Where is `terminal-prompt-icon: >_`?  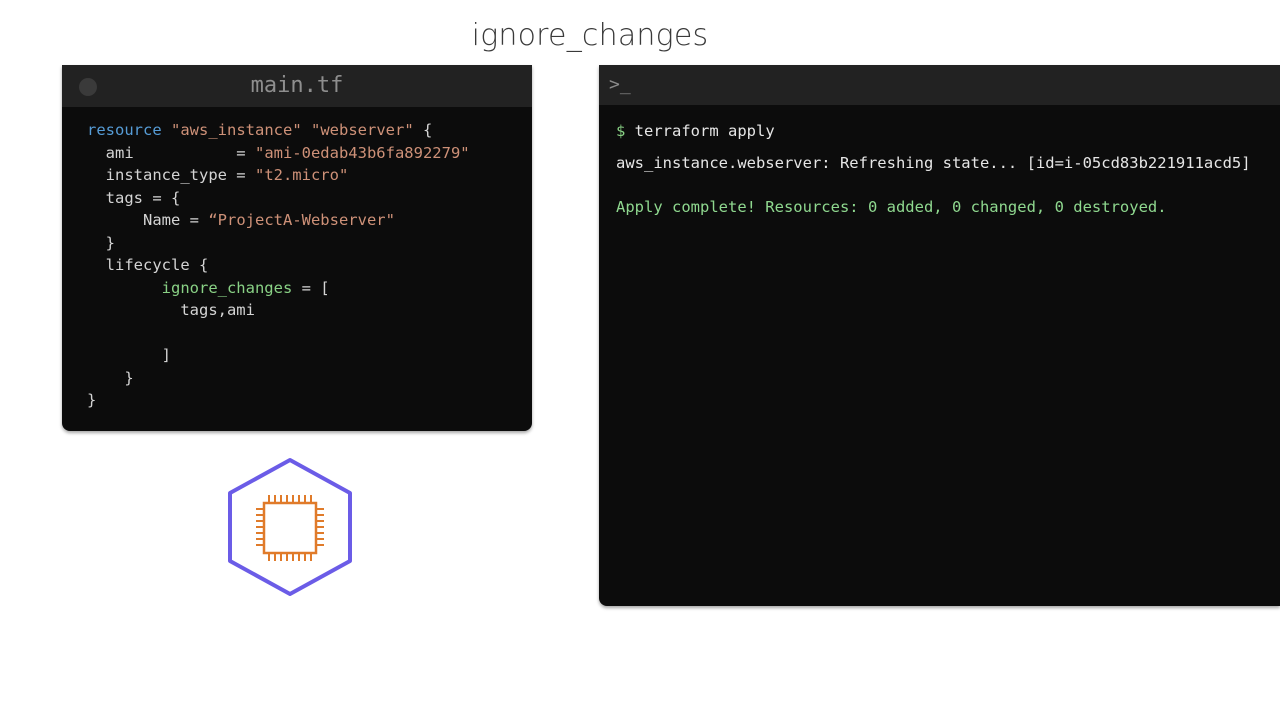 terminal-prompt-icon: >_ is located at coordinates (620, 84).